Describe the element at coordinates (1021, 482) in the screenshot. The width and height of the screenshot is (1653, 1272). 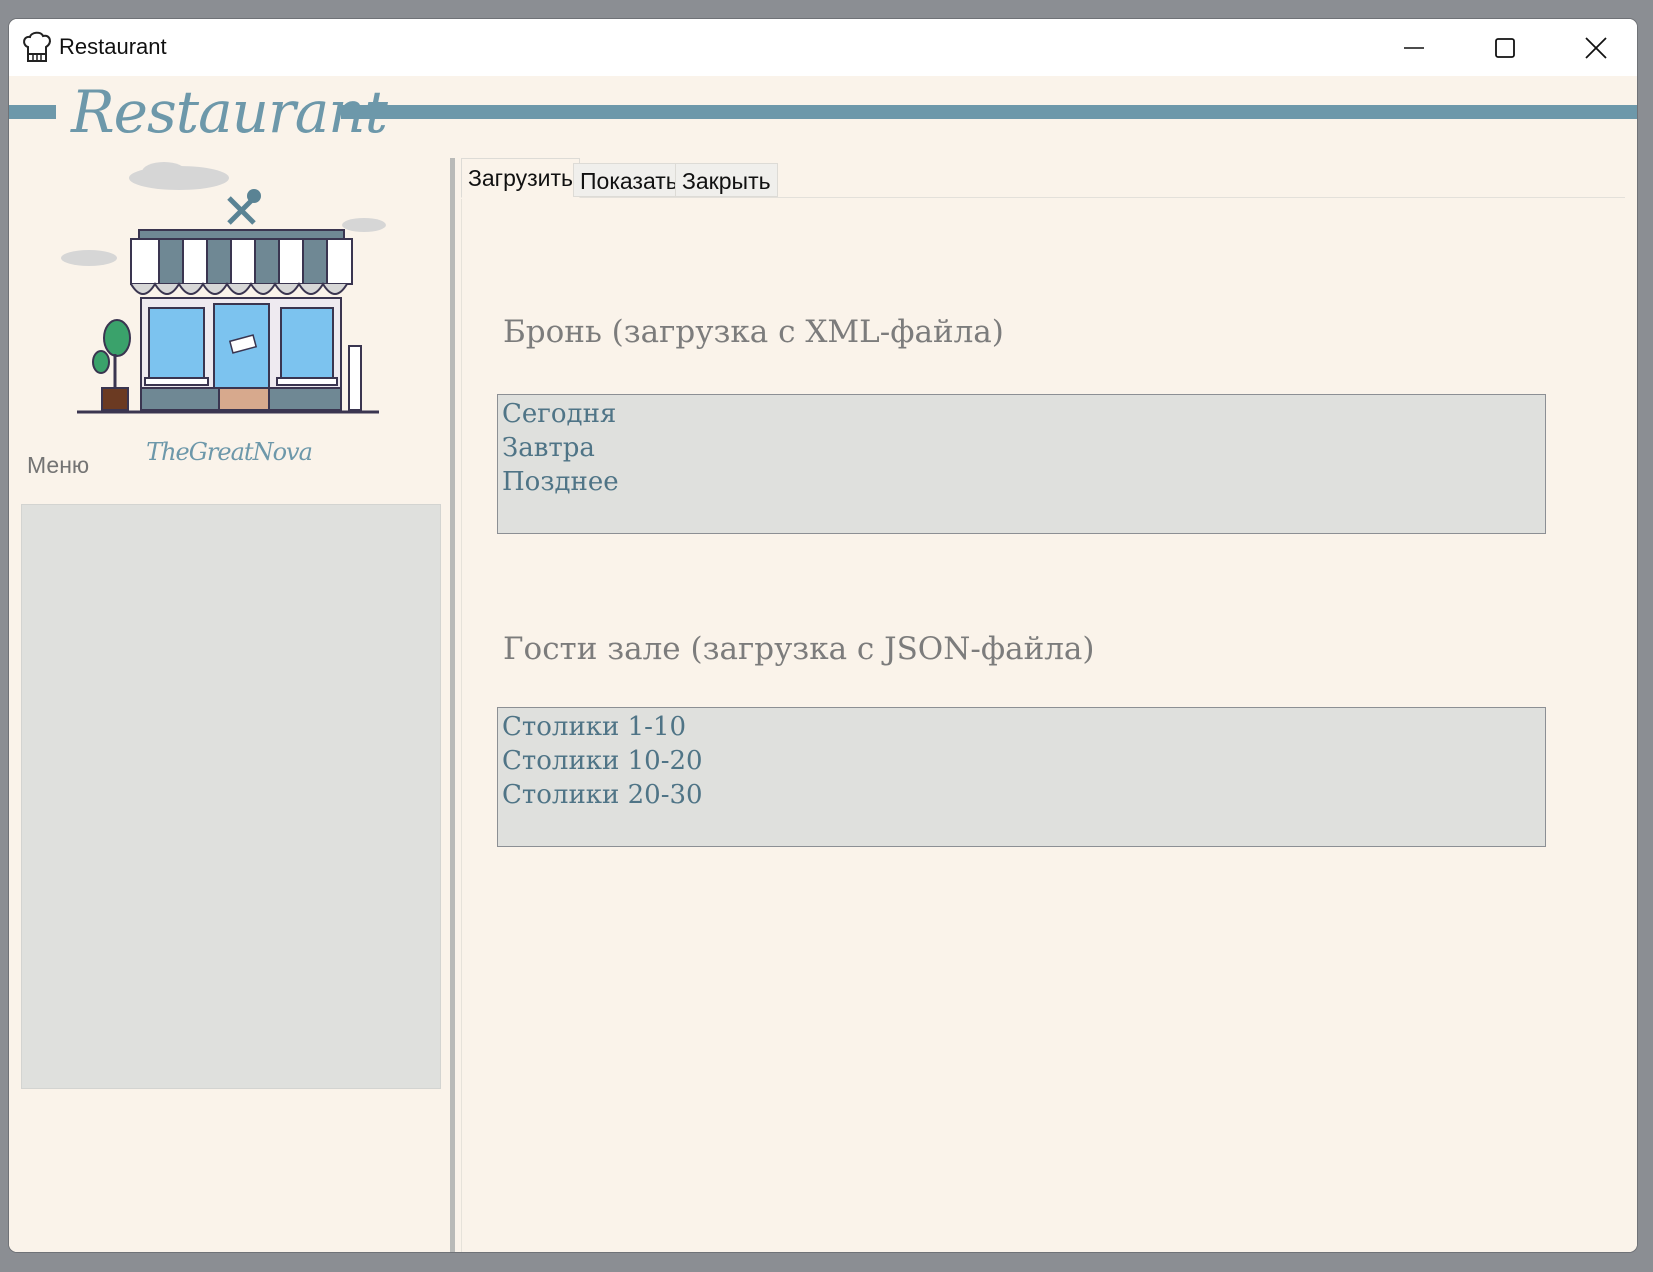
I see `list-item: Позднее` at that location.